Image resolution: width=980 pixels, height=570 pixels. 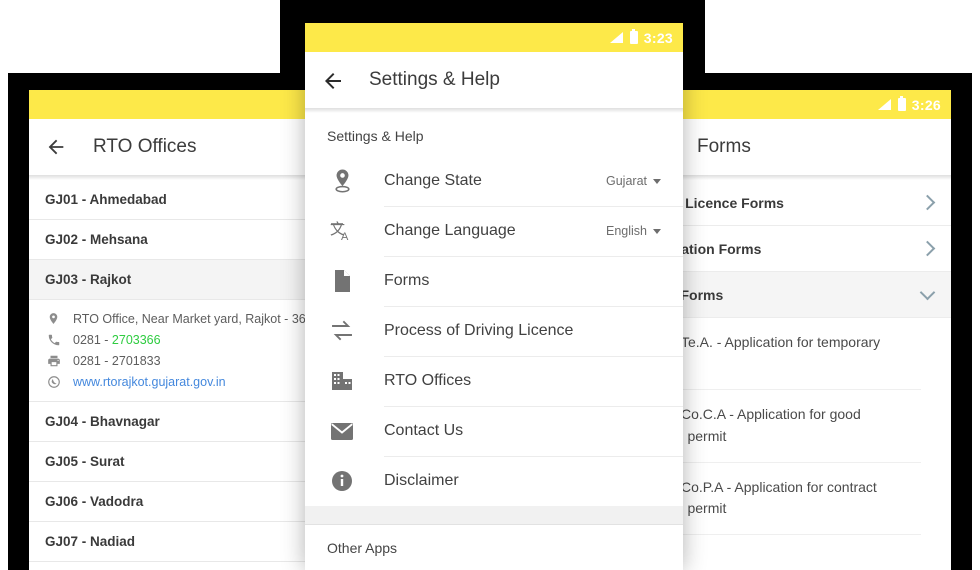 What do you see at coordinates (342, 281) in the screenshot?
I see `document-icon` at bounding box center [342, 281].